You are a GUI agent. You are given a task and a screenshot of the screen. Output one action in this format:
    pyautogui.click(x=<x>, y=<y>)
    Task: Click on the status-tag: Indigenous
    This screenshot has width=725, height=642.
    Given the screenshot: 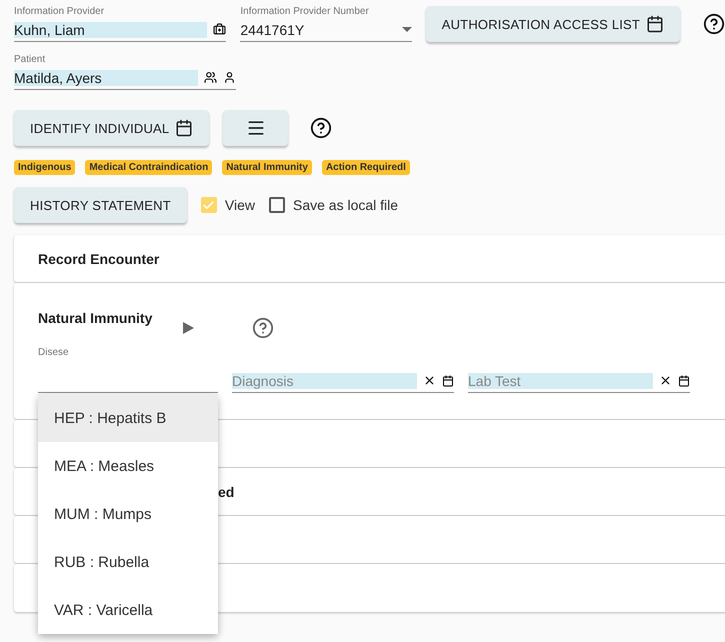 What is the action you would take?
    pyautogui.click(x=45, y=167)
    